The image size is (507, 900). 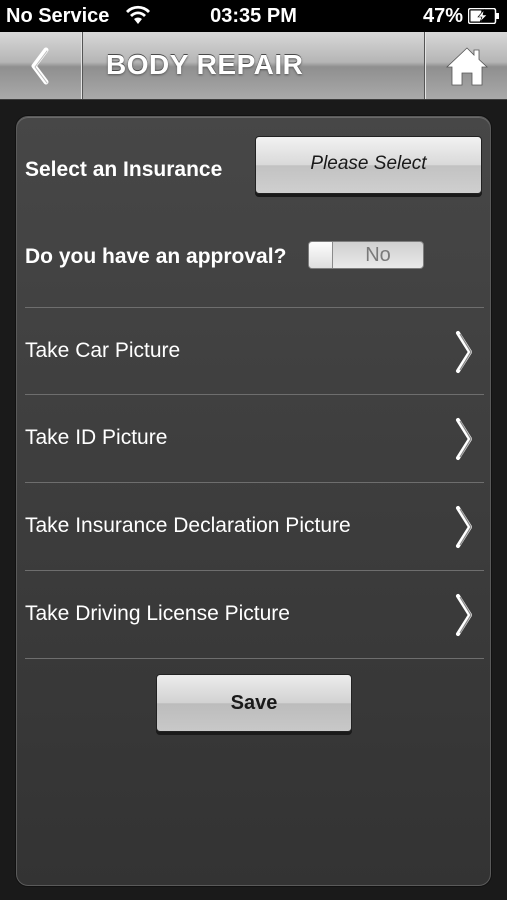 What do you see at coordinates (321, 255) in the screenshot?
I see `toggle-knob` at bounding box center [321, 255].